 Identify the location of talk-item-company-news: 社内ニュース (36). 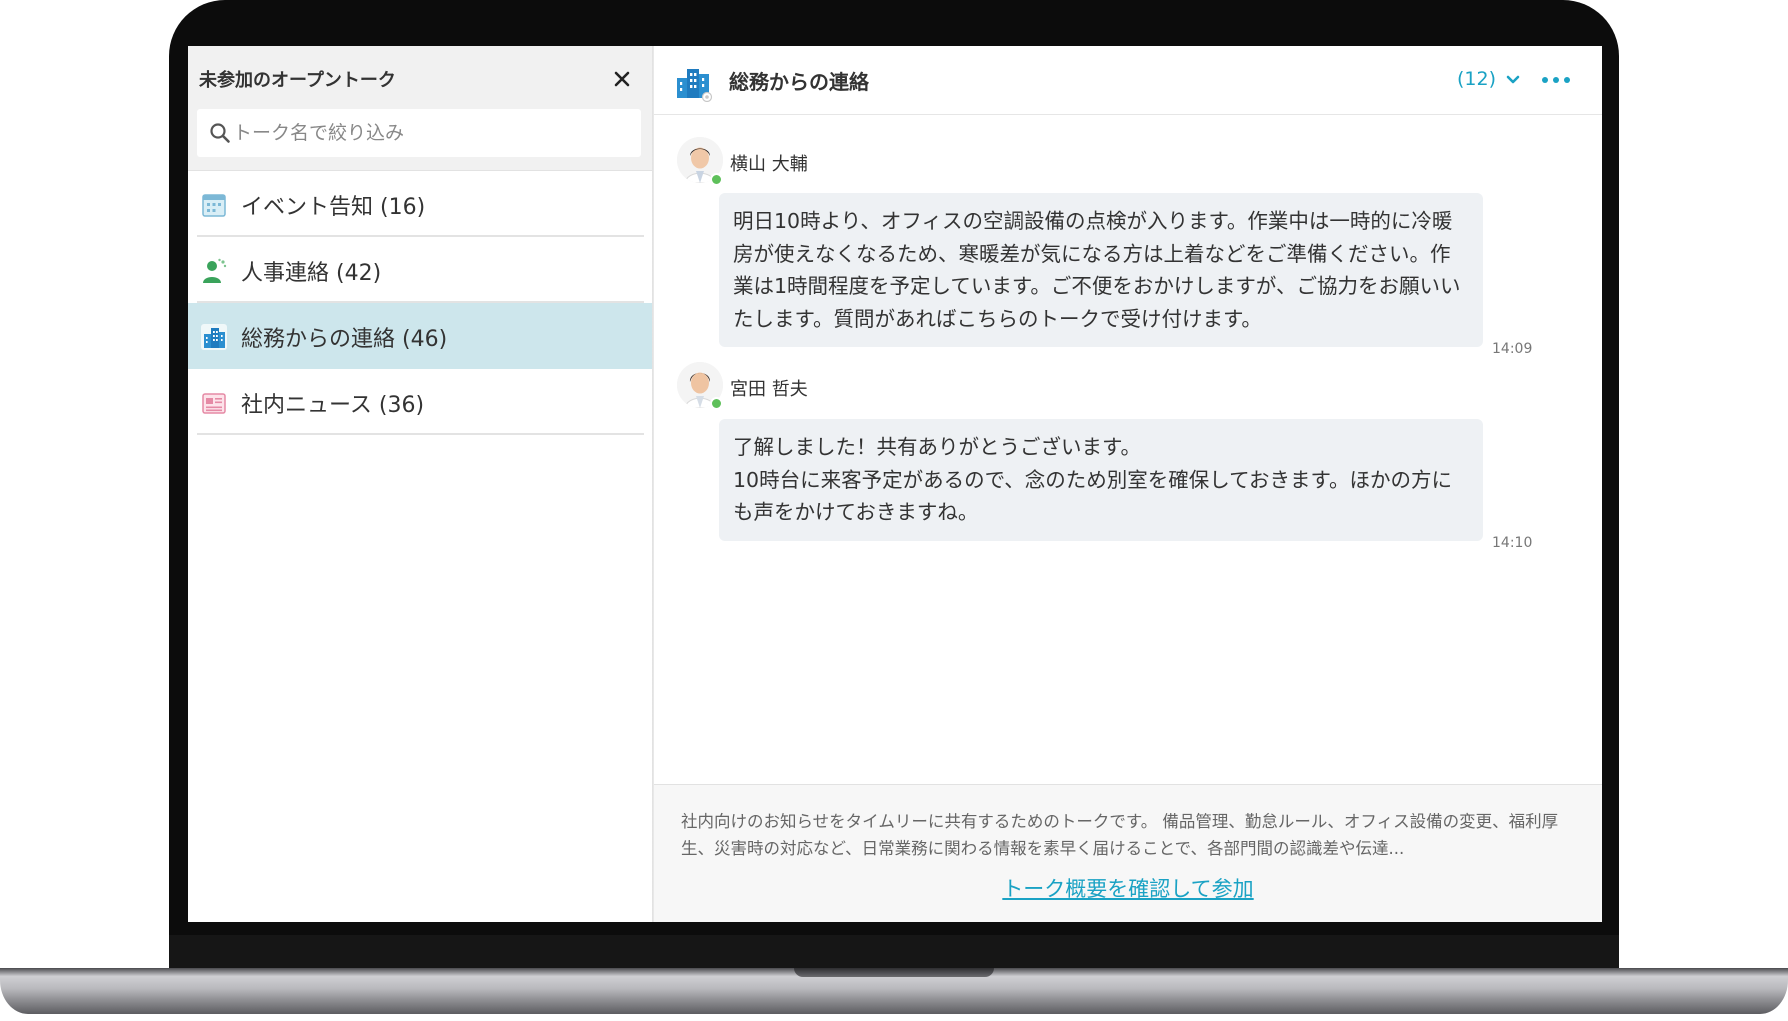
(420, 402).